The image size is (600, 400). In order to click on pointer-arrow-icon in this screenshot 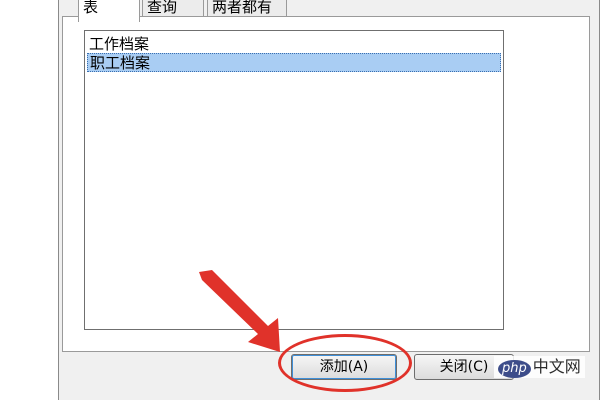, I will do `click(239, 311)`.